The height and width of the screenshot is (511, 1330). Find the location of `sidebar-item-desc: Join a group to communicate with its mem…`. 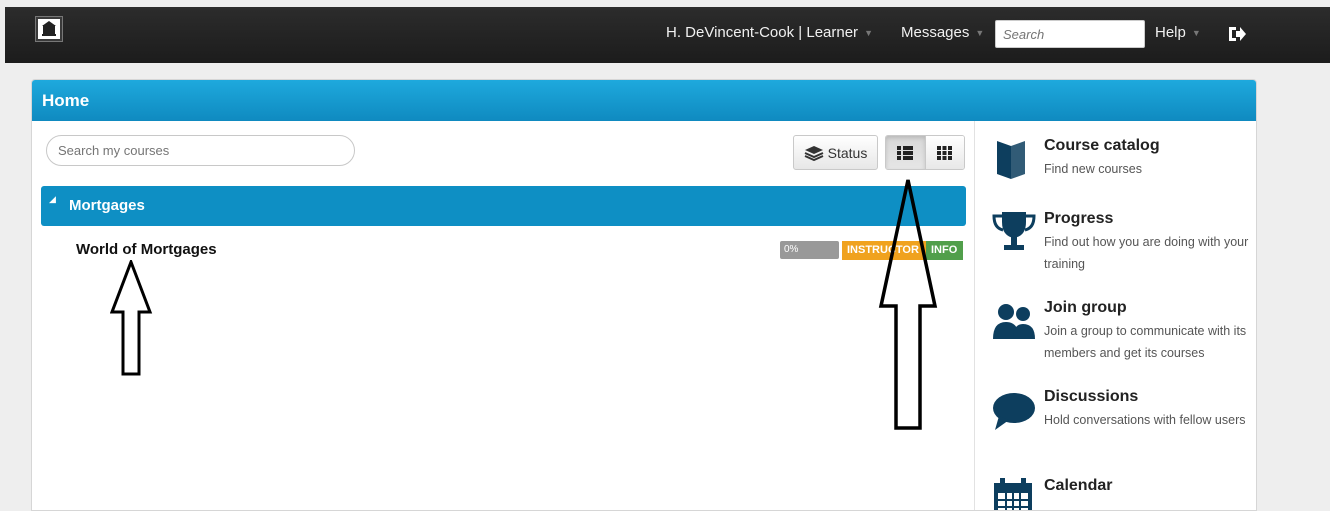

sidebar-item-desc: Join a group to communicate with its mem… is located at coordinates (1145, 342).